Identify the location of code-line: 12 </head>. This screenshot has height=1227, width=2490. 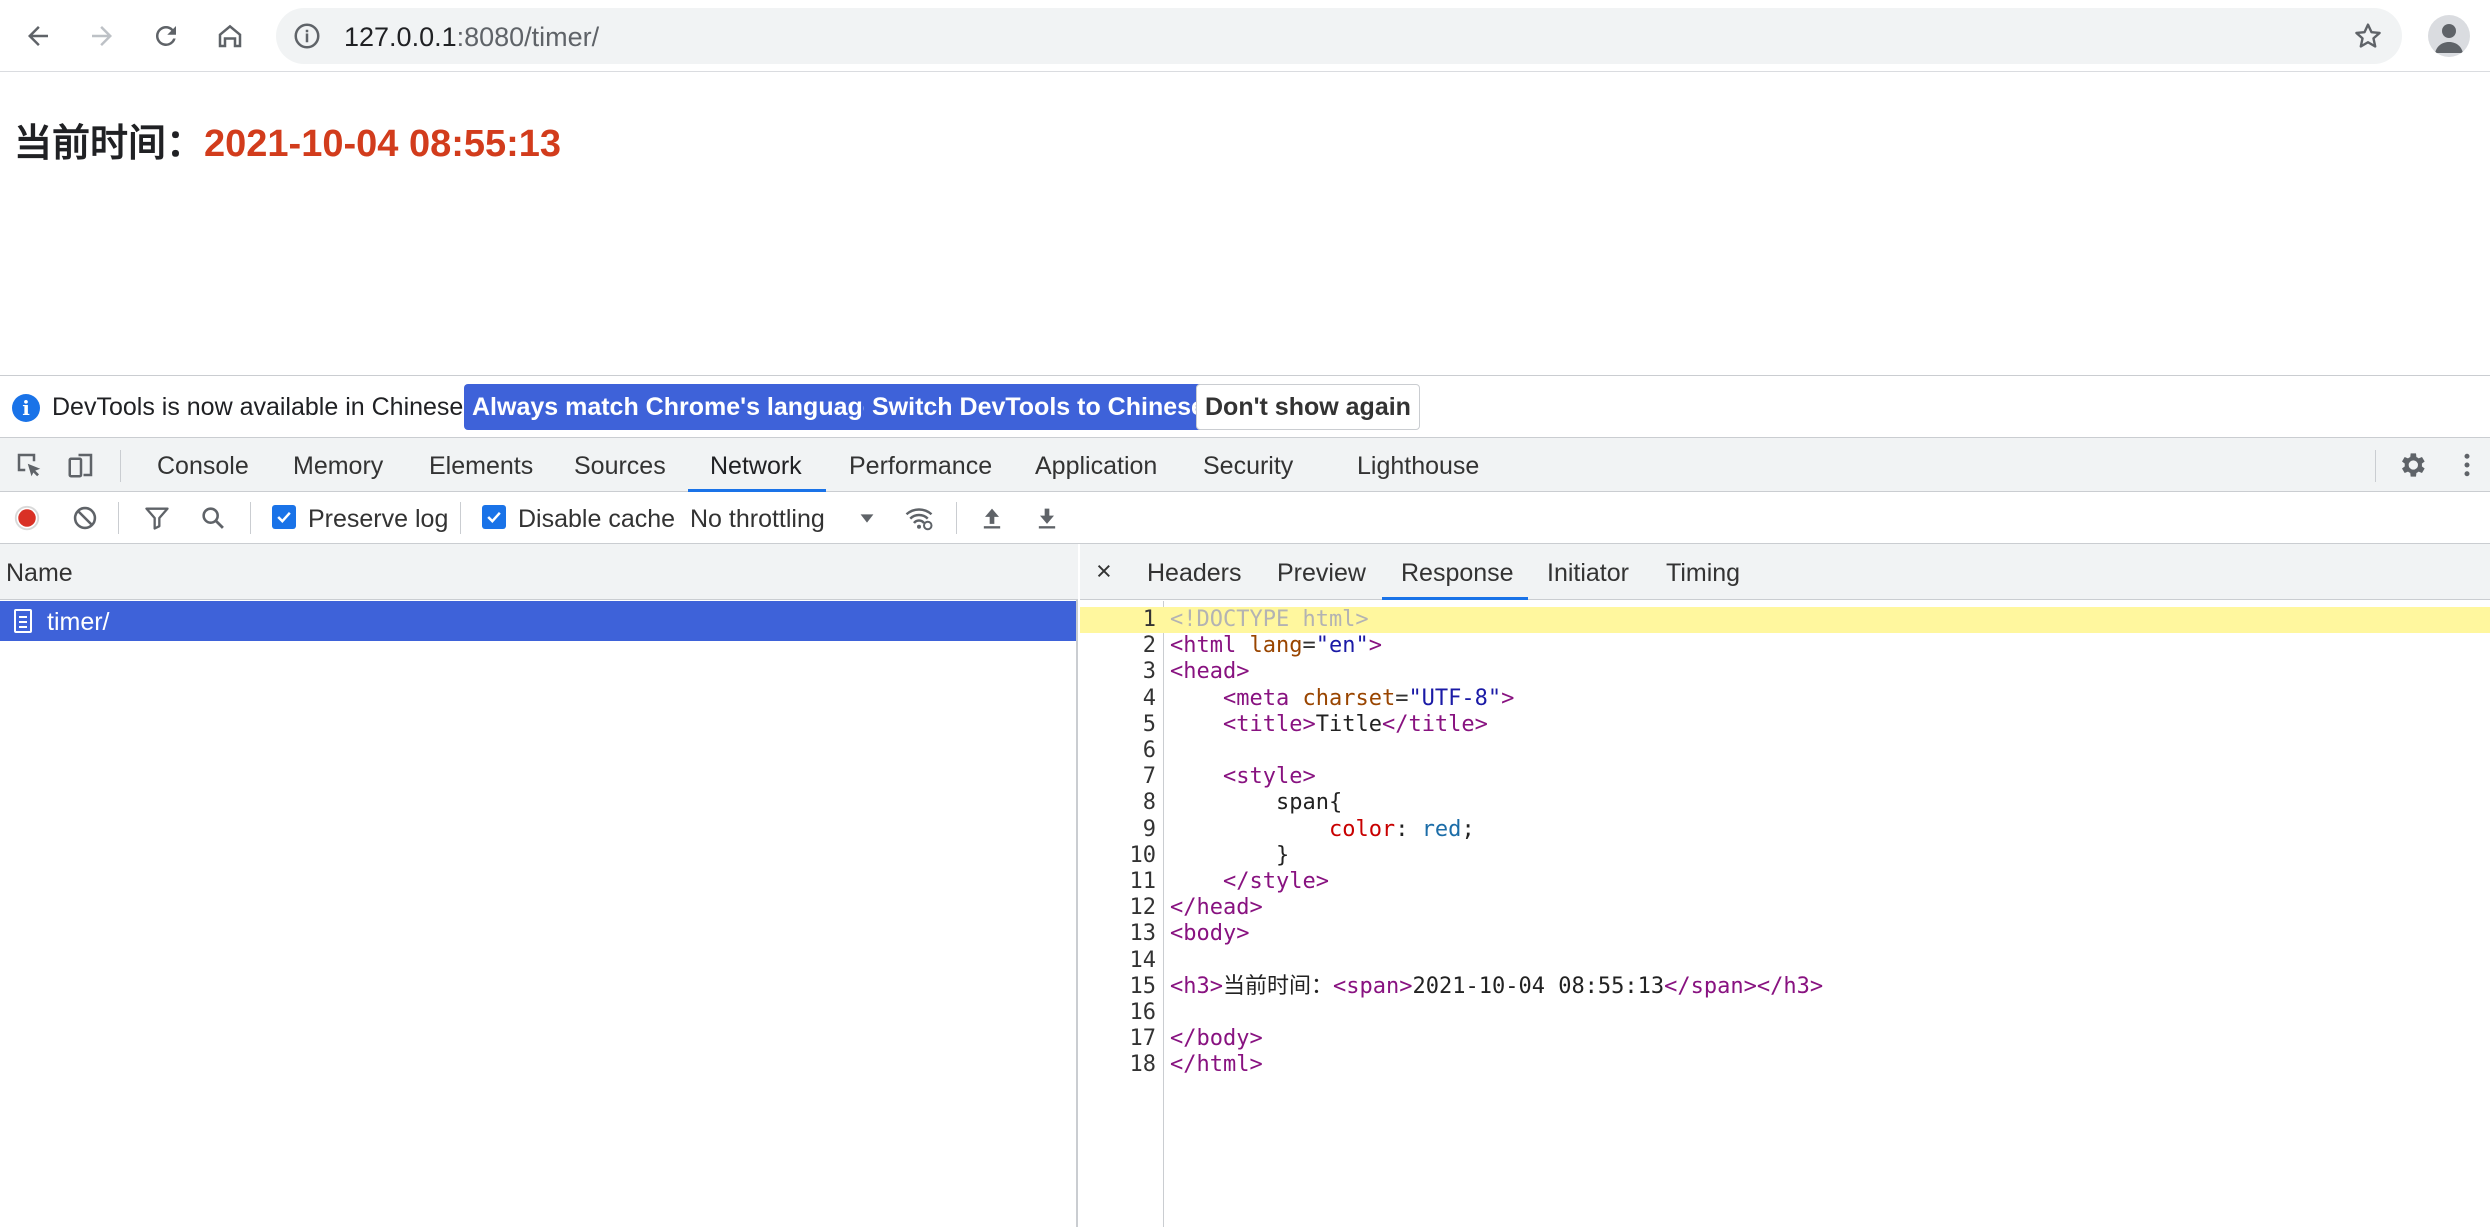
(1785, 908).